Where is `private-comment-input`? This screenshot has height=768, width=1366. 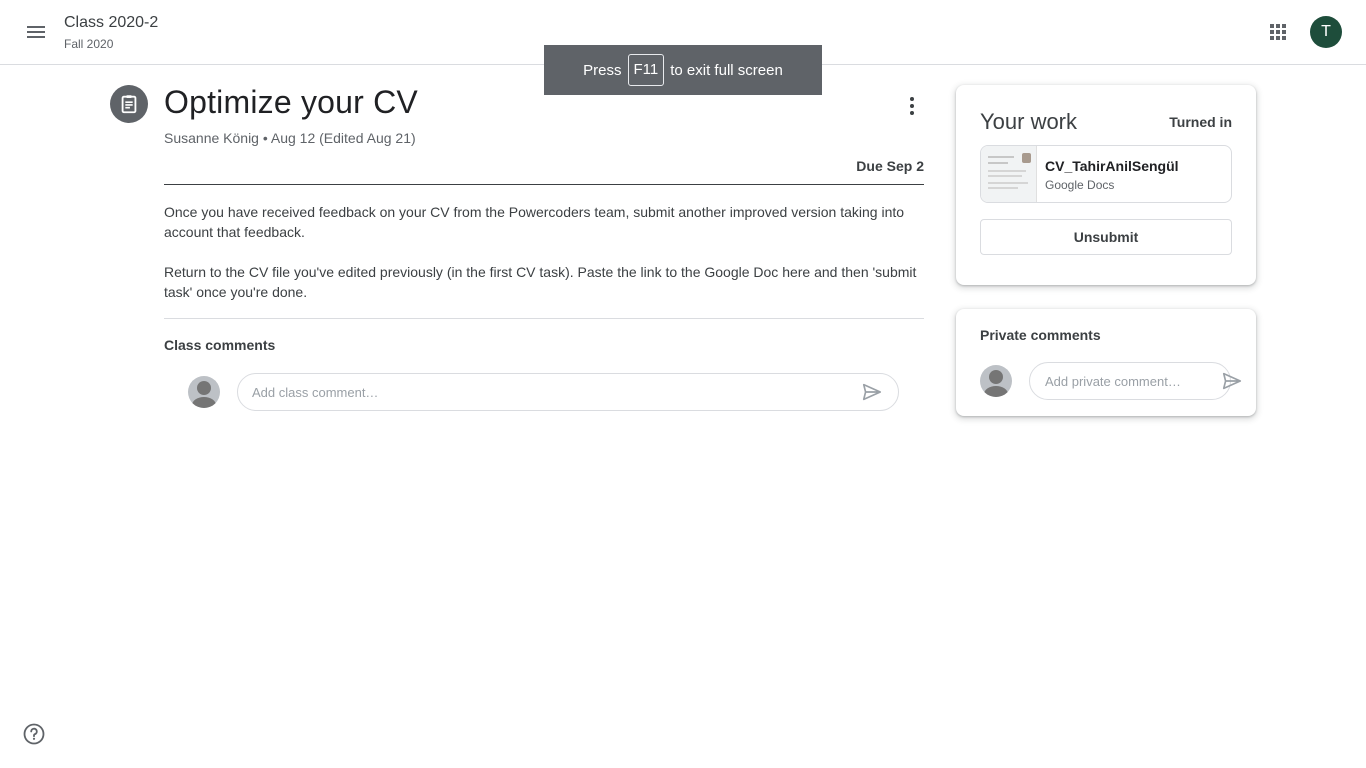
private-comment-input is located at coordinates (1133, 381).